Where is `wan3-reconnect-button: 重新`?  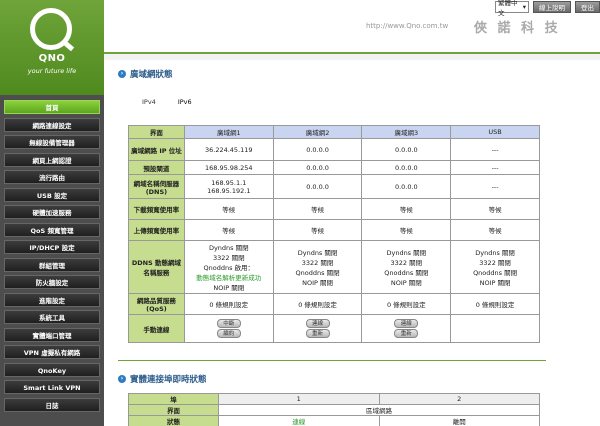
wan3-reconnect-button: 重新 is located at coordinates (406, 333).